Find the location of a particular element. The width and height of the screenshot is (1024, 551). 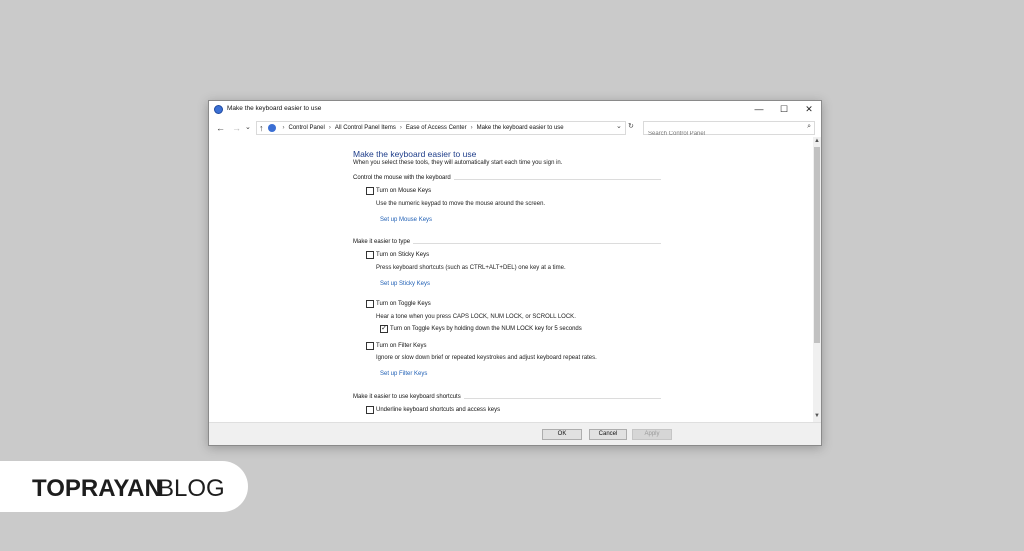

brand-name-light: BLOG is located at coordinates (191, 488).